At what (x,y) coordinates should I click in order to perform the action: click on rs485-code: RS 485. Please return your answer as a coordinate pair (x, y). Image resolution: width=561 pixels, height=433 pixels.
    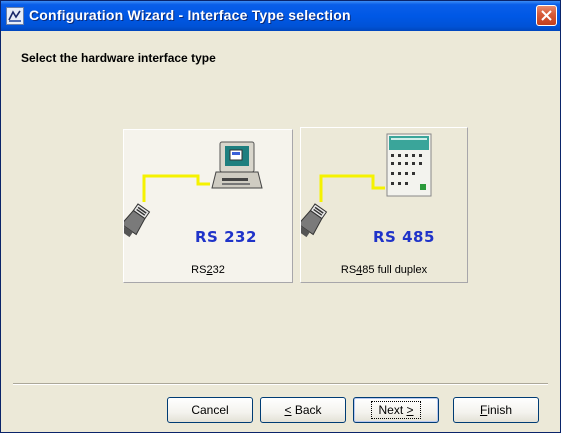
    Looking at the image, I should click on (404, 237).